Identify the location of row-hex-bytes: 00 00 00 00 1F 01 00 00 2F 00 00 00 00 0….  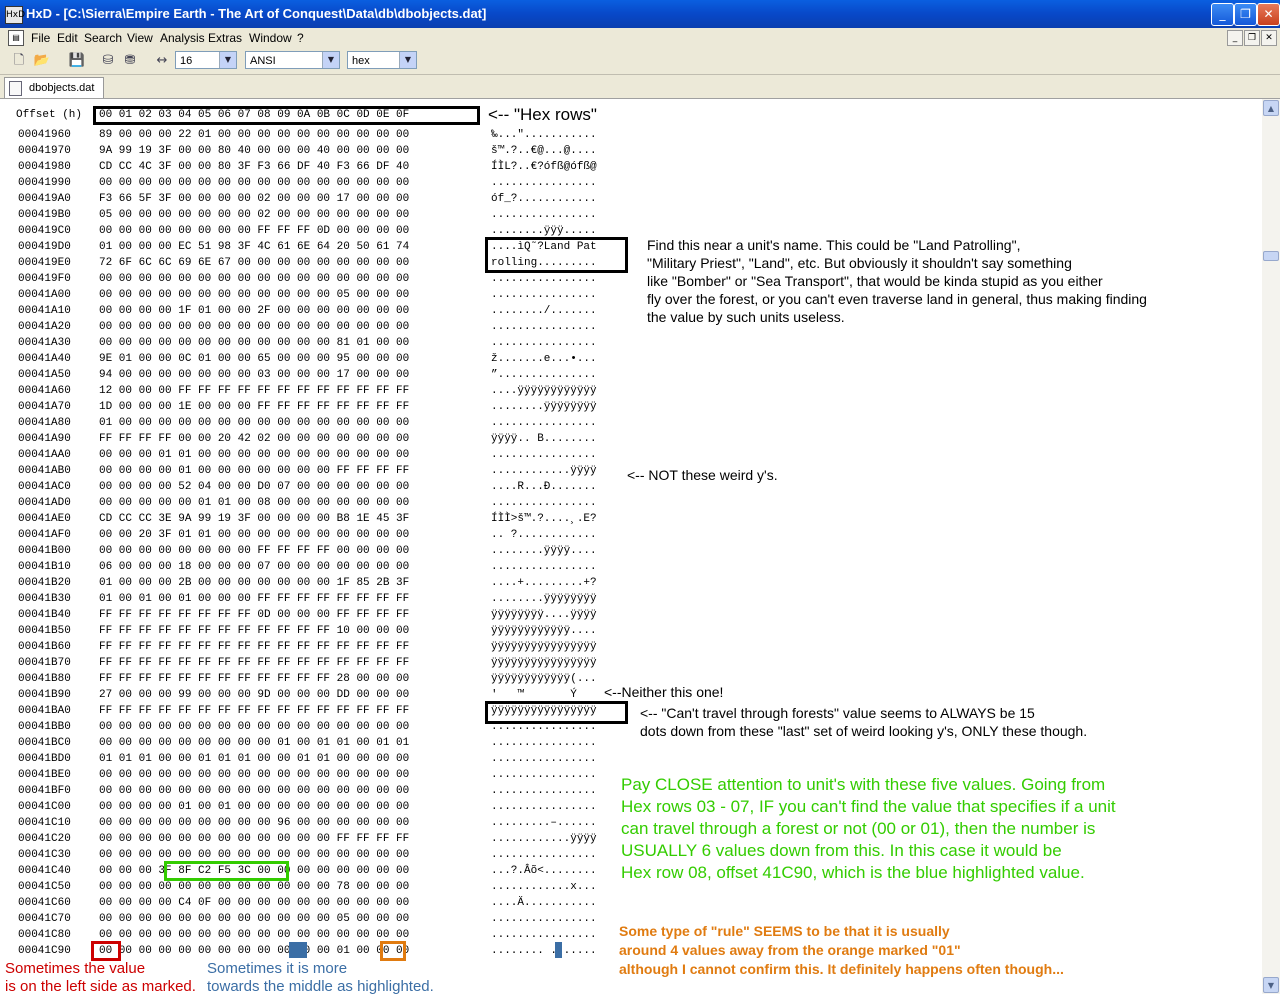
(254, 311).